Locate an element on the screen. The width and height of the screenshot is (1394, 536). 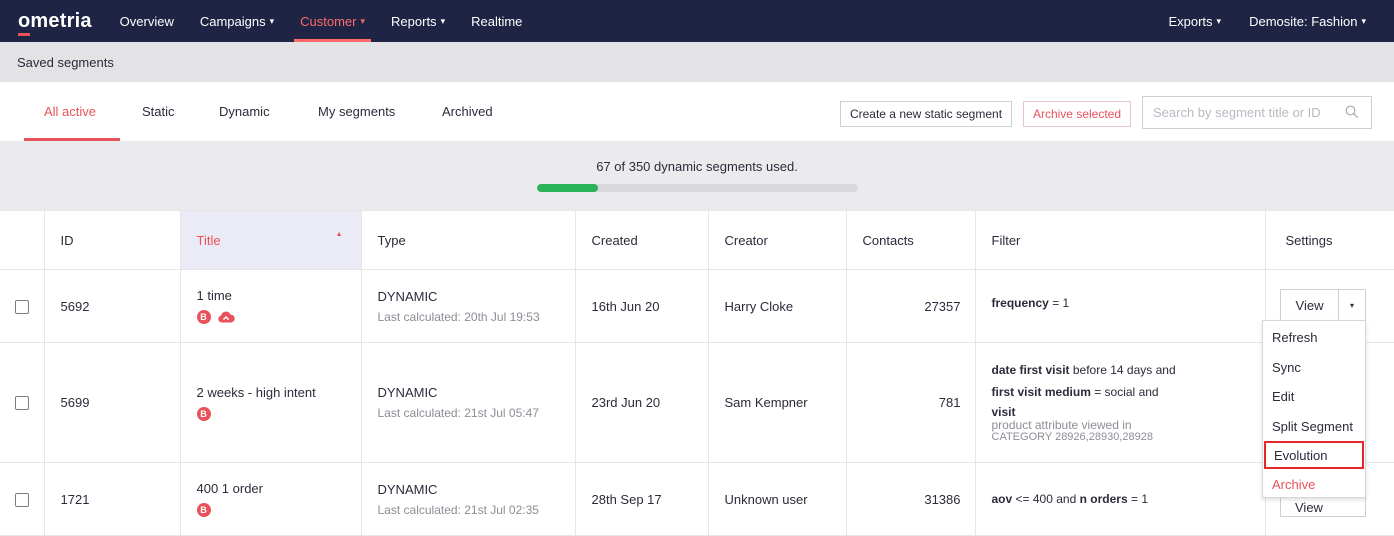
segment-id: 5692 is located at coordinates (111, 306).